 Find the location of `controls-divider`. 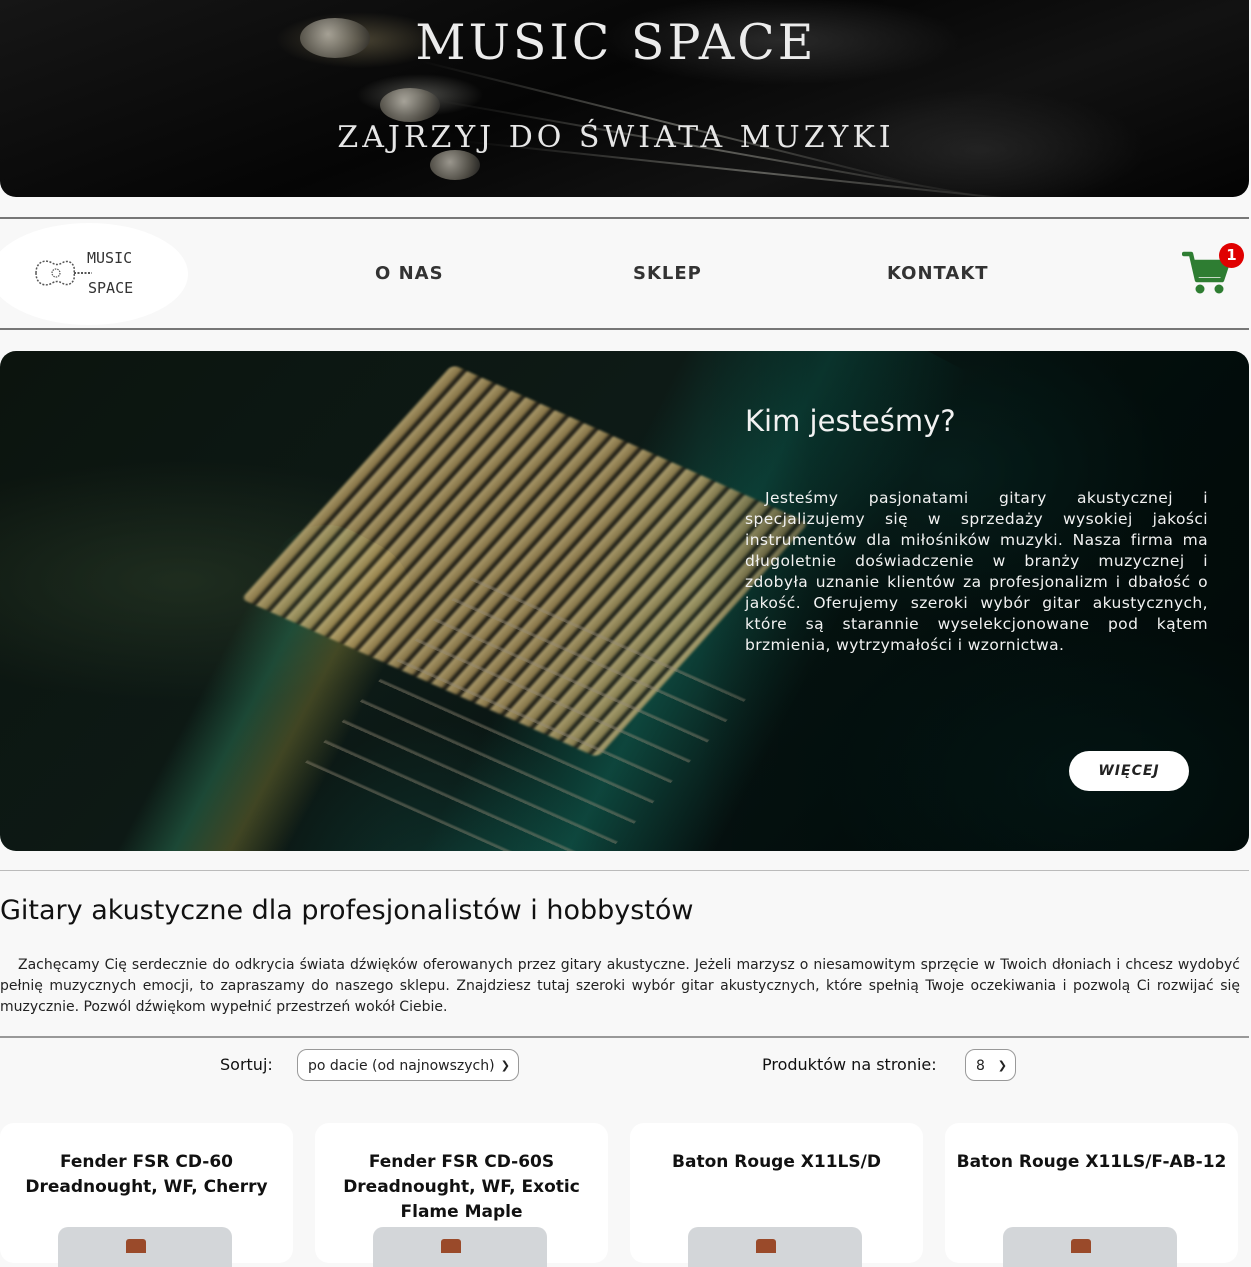

controls-divider is located at coordinates (624, 1037).